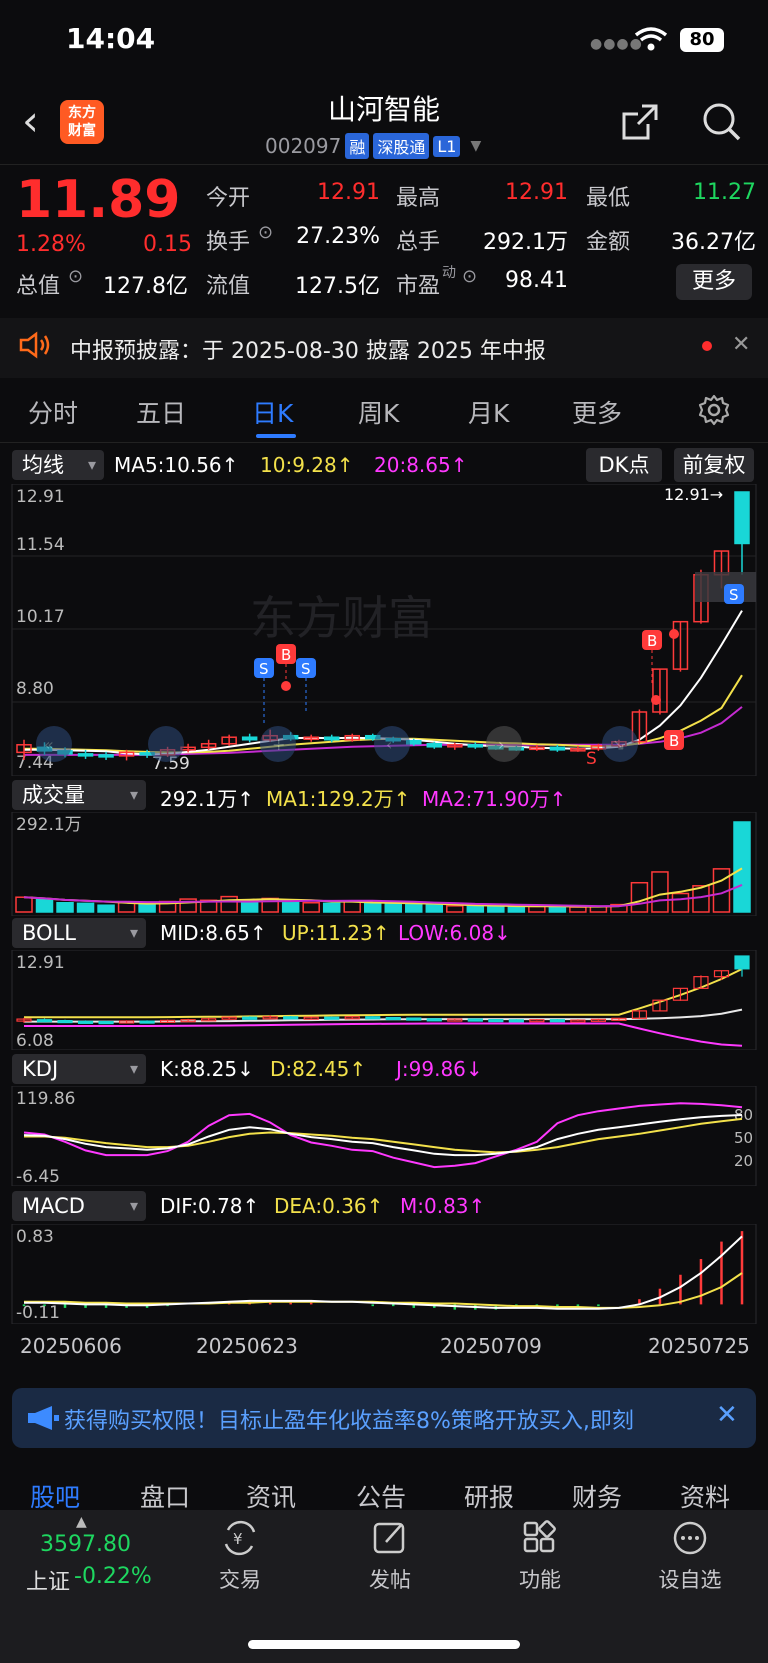  Describe the element at coordinates (608, 242) in the screenshot. I see `label-amount: 金额` at that location.